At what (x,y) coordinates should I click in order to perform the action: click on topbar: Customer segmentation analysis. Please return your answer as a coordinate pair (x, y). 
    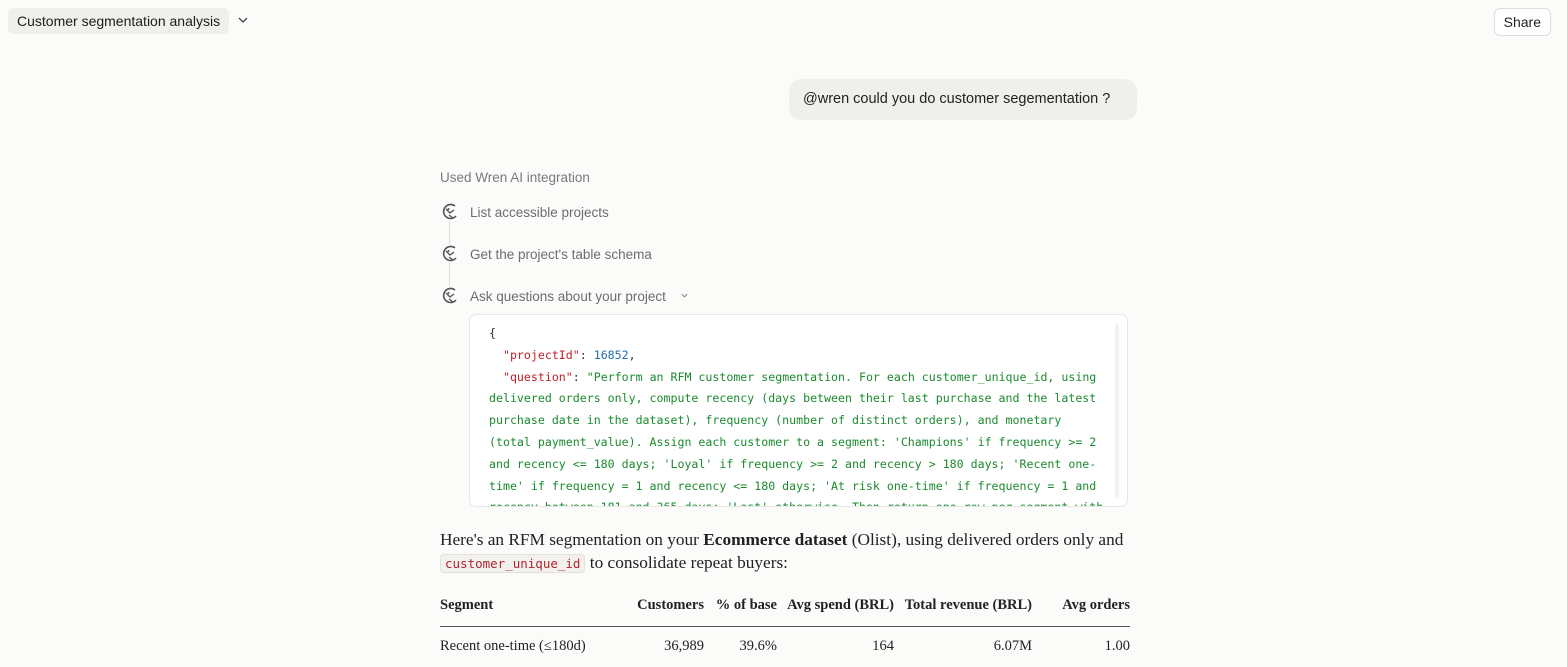
    Looking at the image, I should click on (128, 21).